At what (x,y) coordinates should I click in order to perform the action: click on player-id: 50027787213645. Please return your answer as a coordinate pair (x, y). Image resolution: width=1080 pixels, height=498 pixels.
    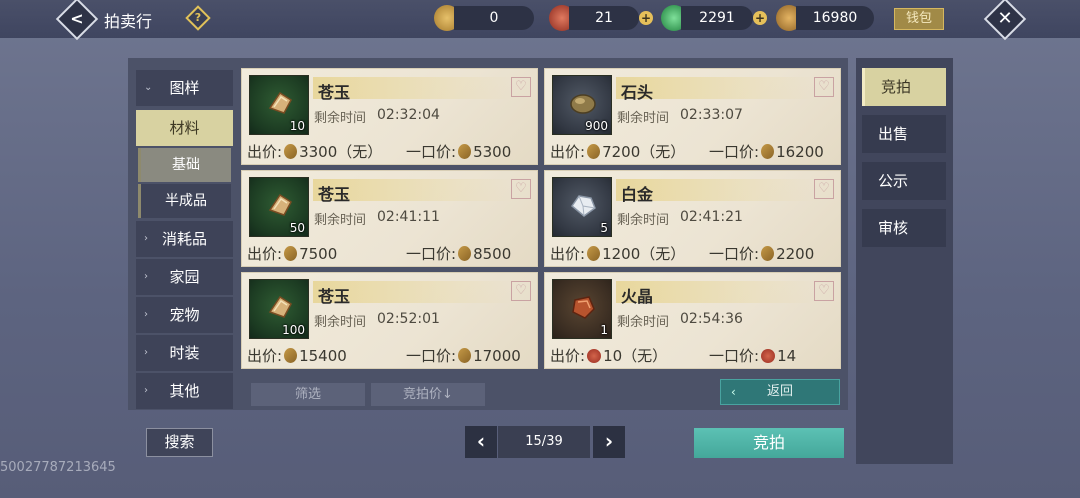
    Looking at the image, I should click on (58, 467).